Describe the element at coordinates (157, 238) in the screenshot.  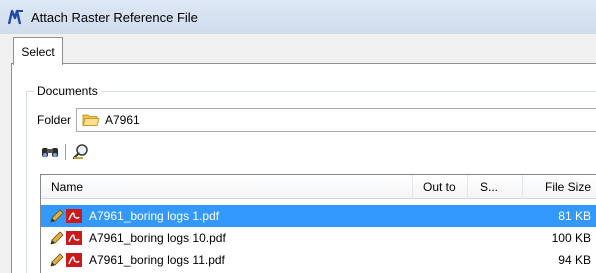
I see `file-name: A7961_boring logs 10.pdf` at that location.